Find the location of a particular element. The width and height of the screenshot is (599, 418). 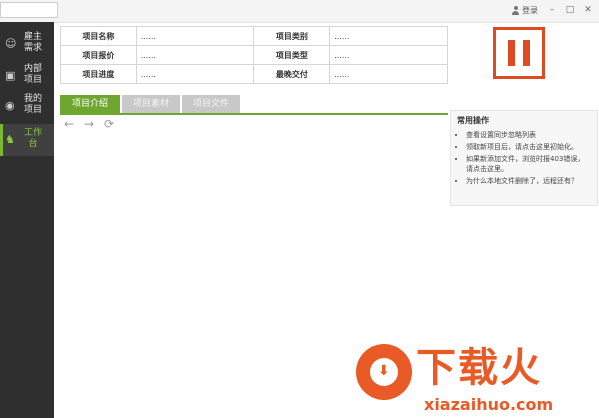

tab-bar: 项目介绍 项目素材 项目文件 is located at coordinates (254, 104).